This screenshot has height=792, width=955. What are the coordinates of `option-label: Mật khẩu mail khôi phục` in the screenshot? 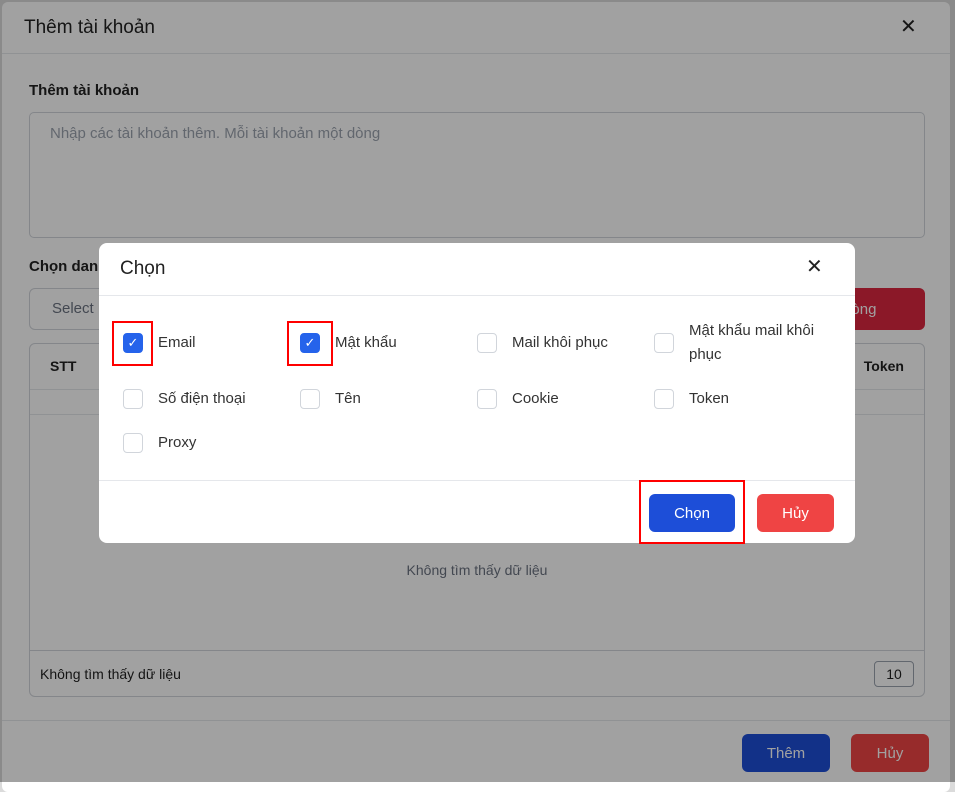 It's located at (752, 342).